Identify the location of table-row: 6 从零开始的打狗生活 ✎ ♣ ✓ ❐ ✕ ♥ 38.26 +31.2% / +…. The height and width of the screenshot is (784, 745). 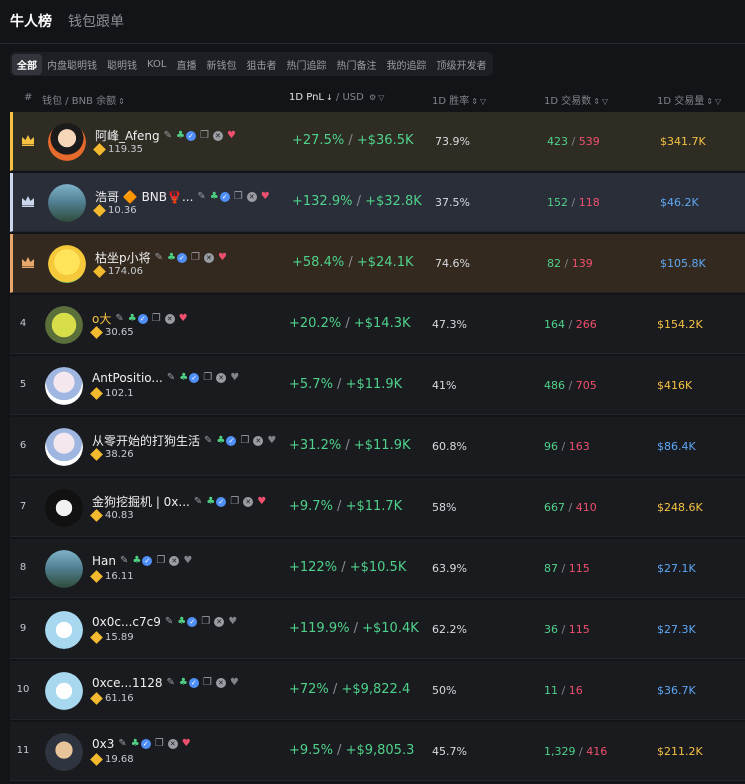
(377, 446).